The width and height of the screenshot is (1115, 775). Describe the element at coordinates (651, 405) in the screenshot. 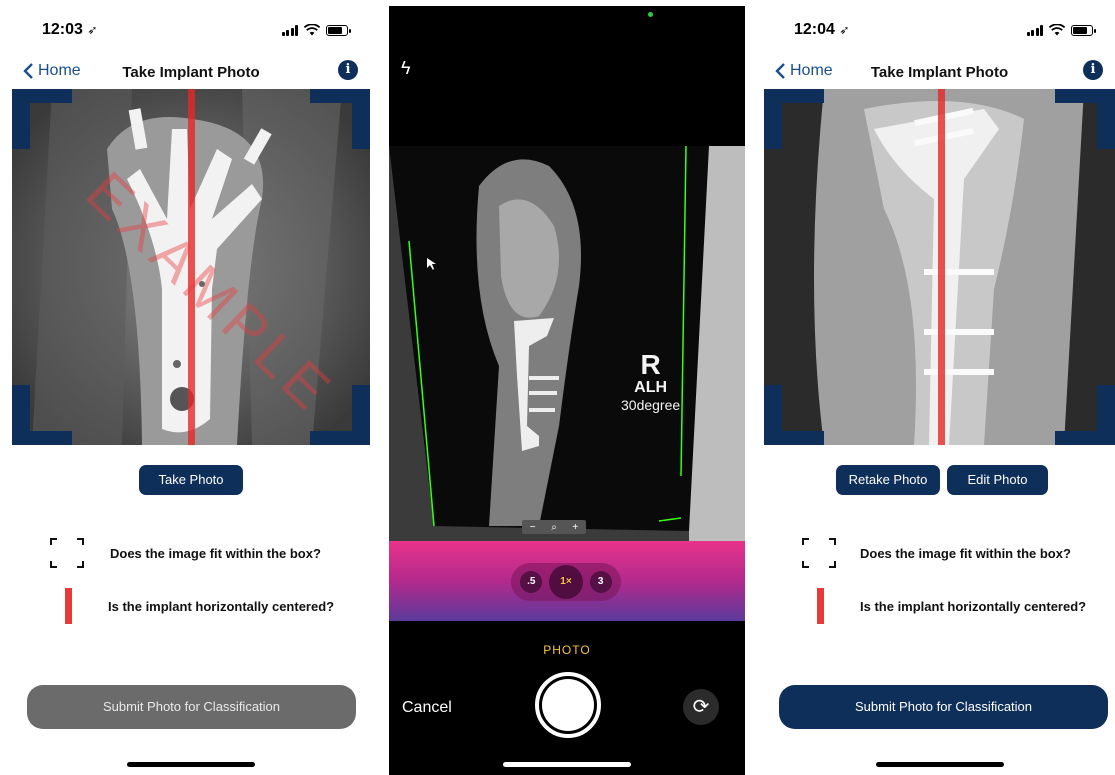

I see `film-label-angle: 30degree` at that location.